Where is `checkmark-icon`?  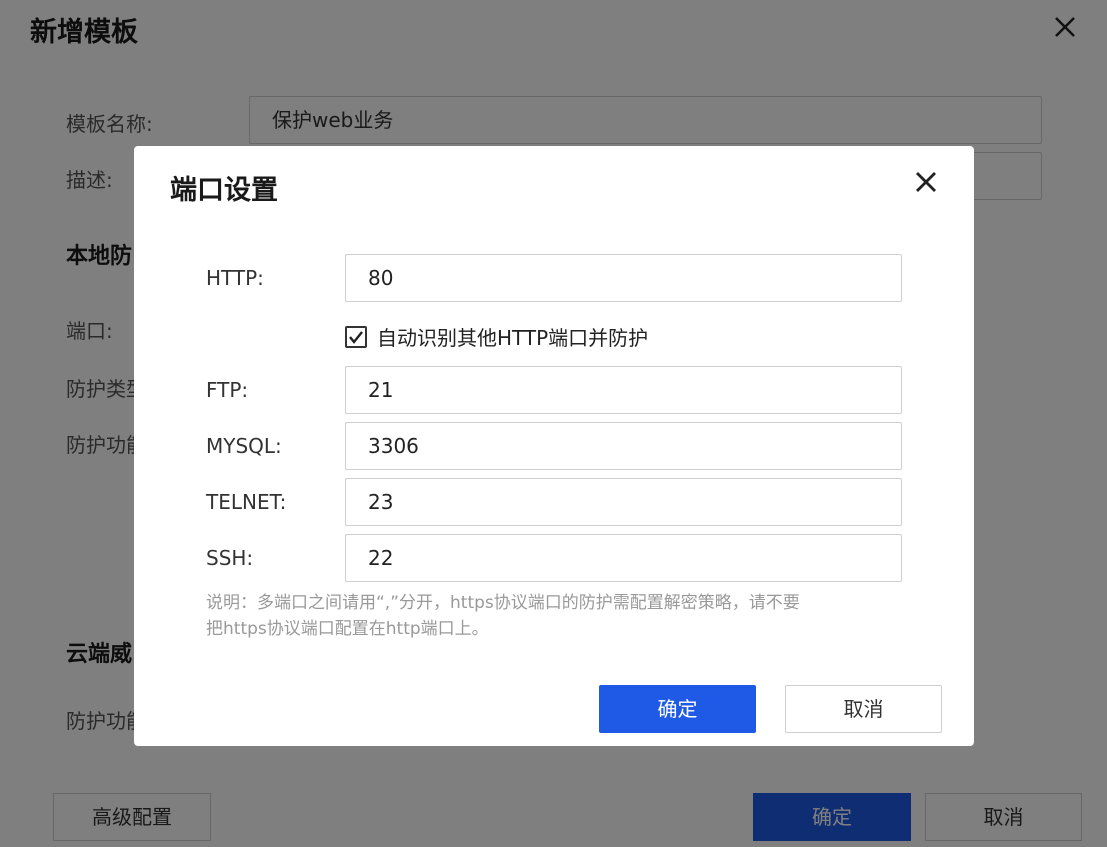
checkmark-icon is located at coordinates (356, 337).